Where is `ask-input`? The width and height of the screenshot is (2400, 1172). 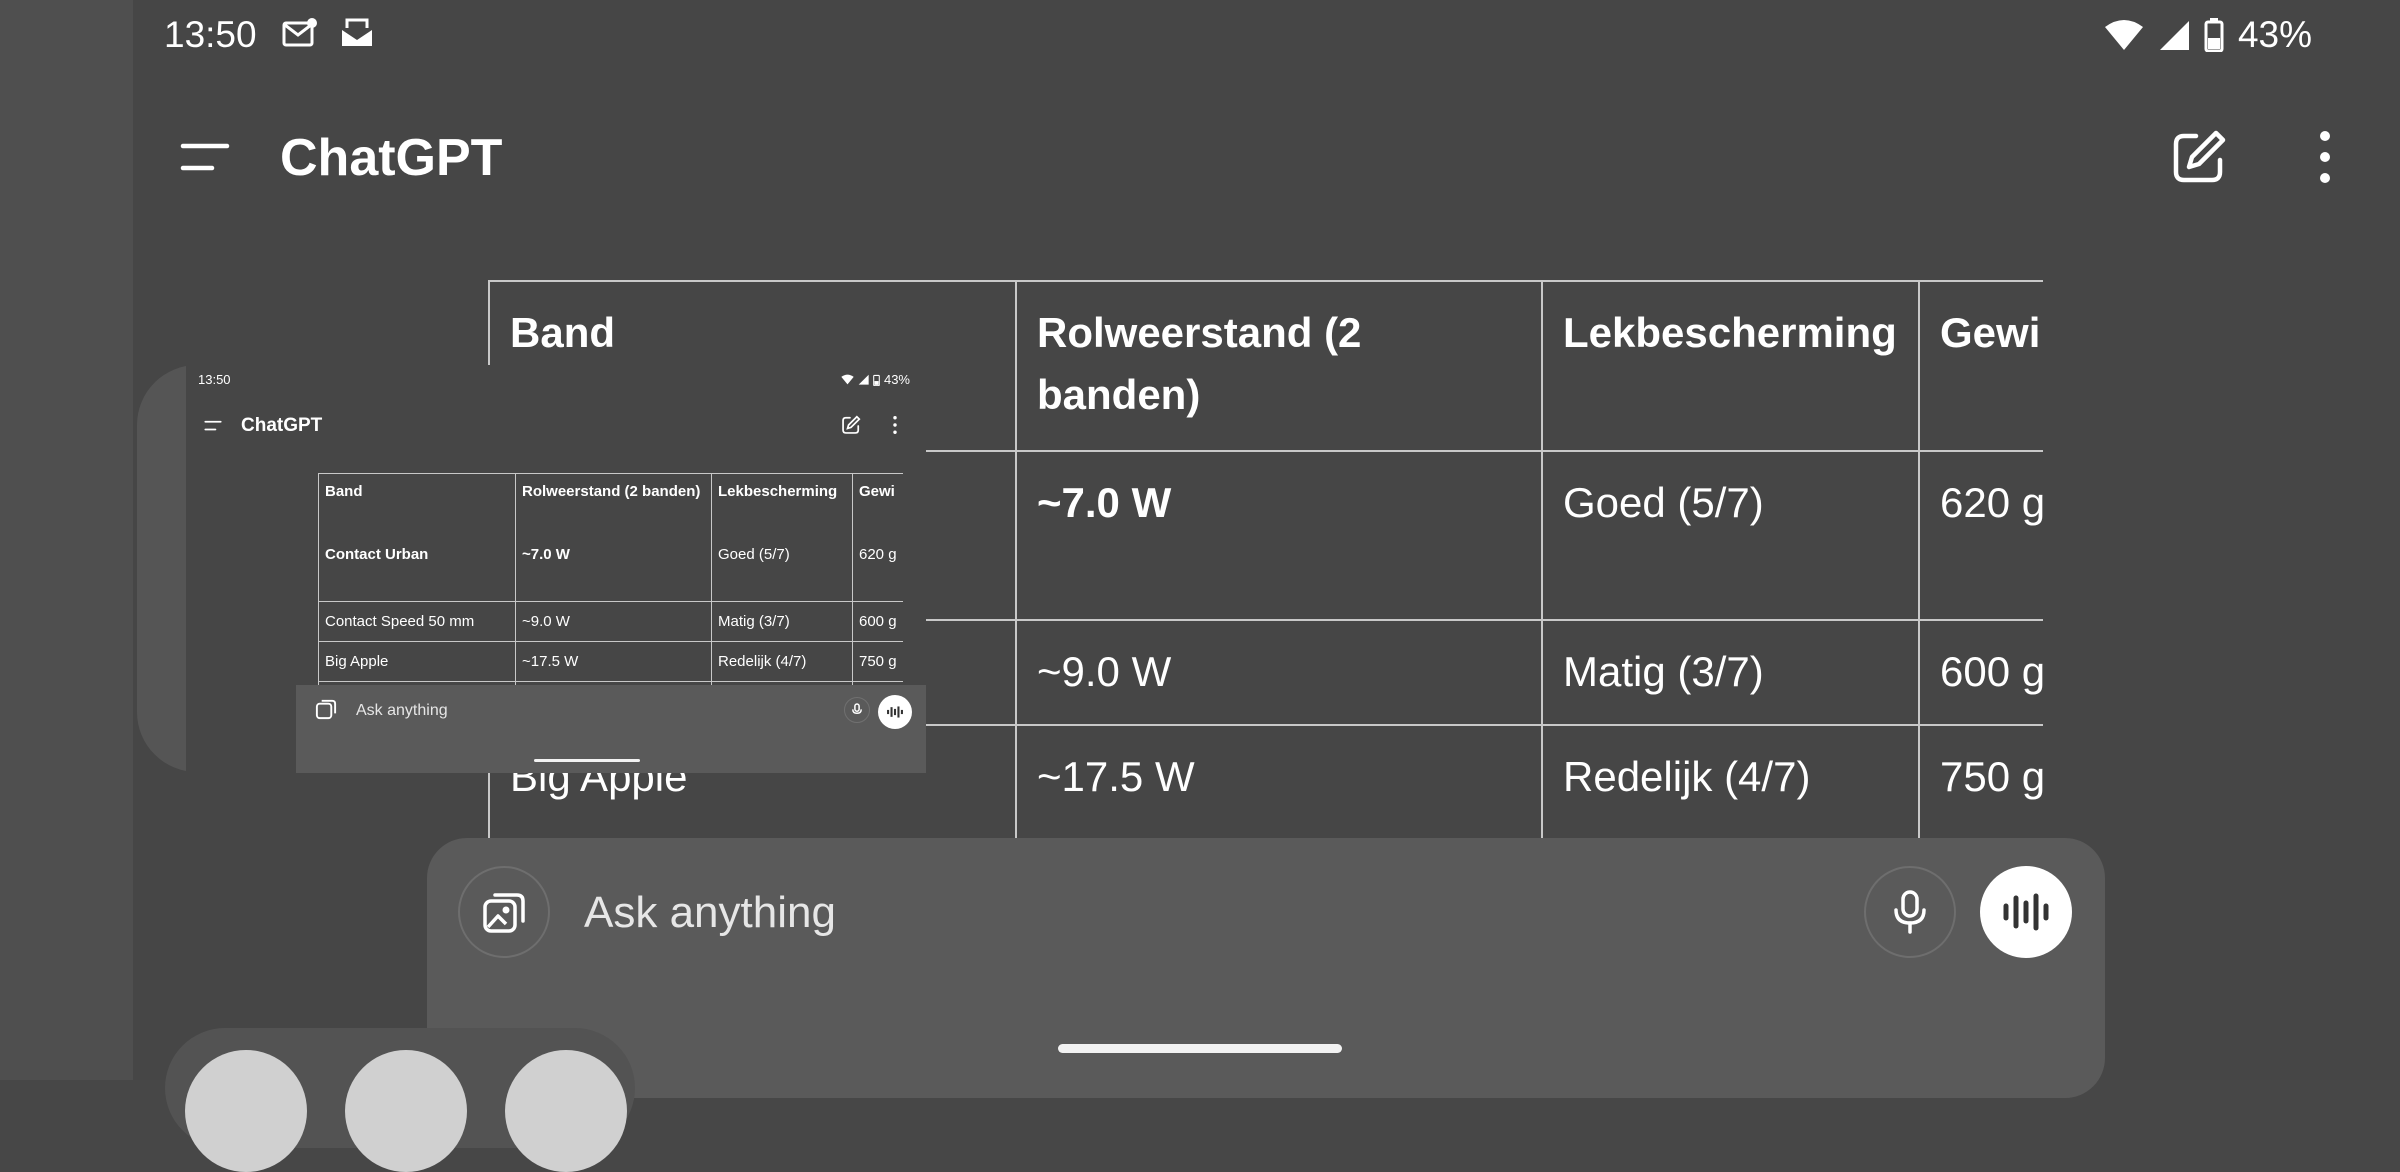
ask-input is located at coordinates (1184, 913).